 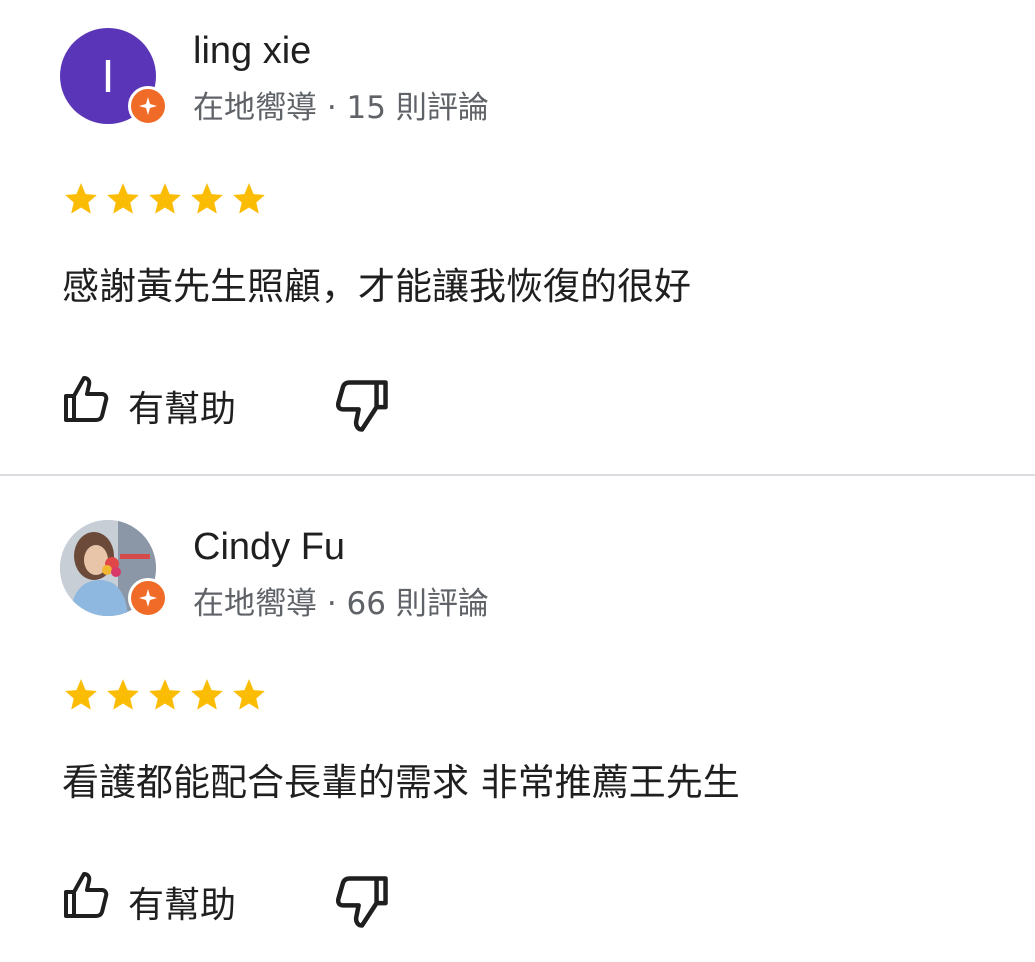 I want to click on reviewer-meta: 在地嚮導 · 66 則評論, so click(x=341, y=604).